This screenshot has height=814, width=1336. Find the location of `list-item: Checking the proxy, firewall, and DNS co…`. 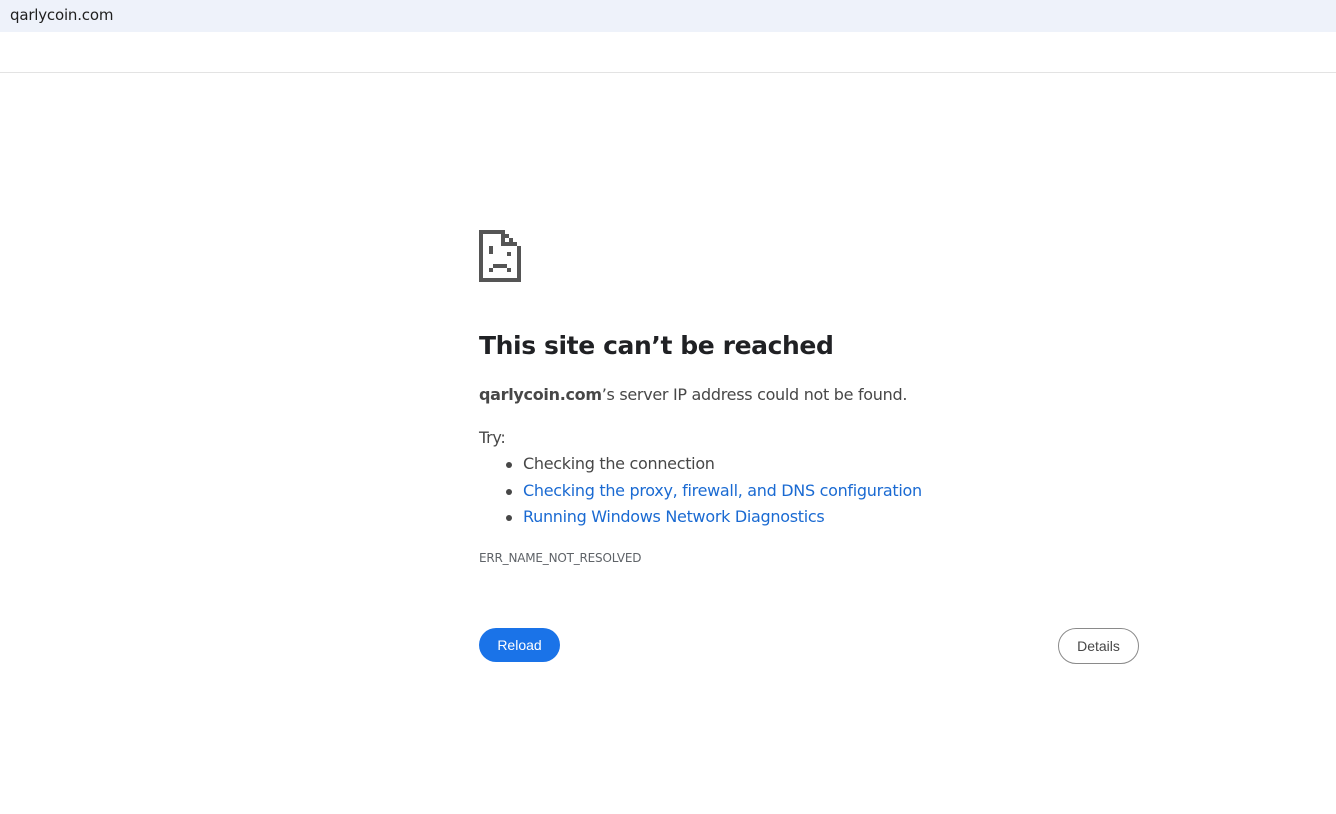

list-item: Checking the proxy, firewall, and DNS co… is located at coordinates (700, 492).